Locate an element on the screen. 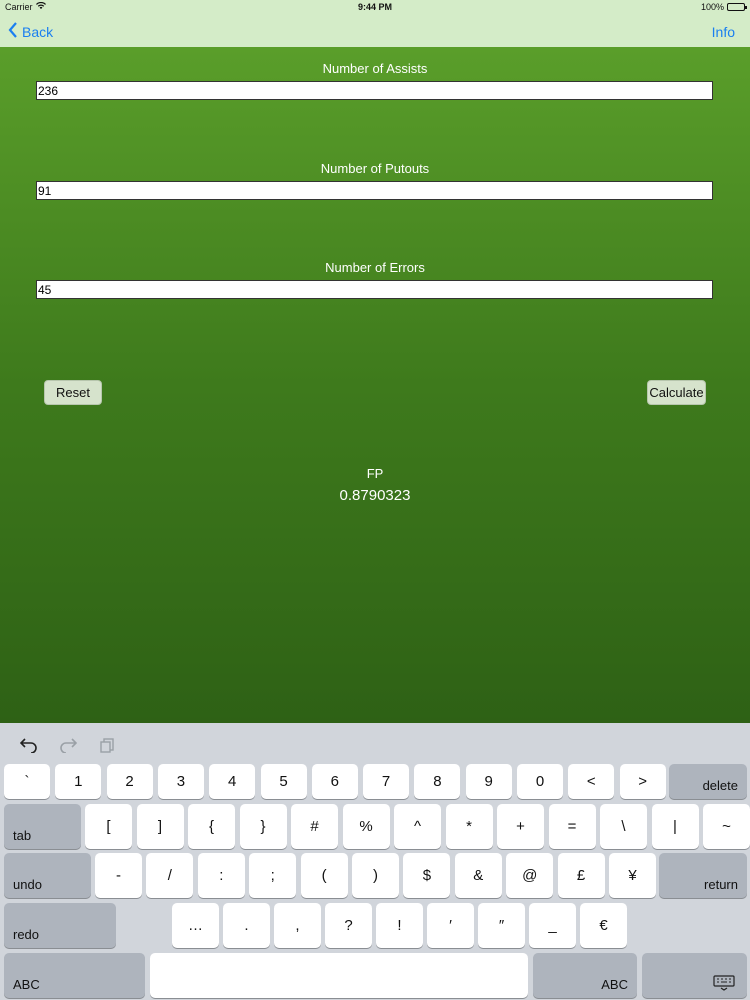  reset-button: Reset is located at coordinates (73, 392).